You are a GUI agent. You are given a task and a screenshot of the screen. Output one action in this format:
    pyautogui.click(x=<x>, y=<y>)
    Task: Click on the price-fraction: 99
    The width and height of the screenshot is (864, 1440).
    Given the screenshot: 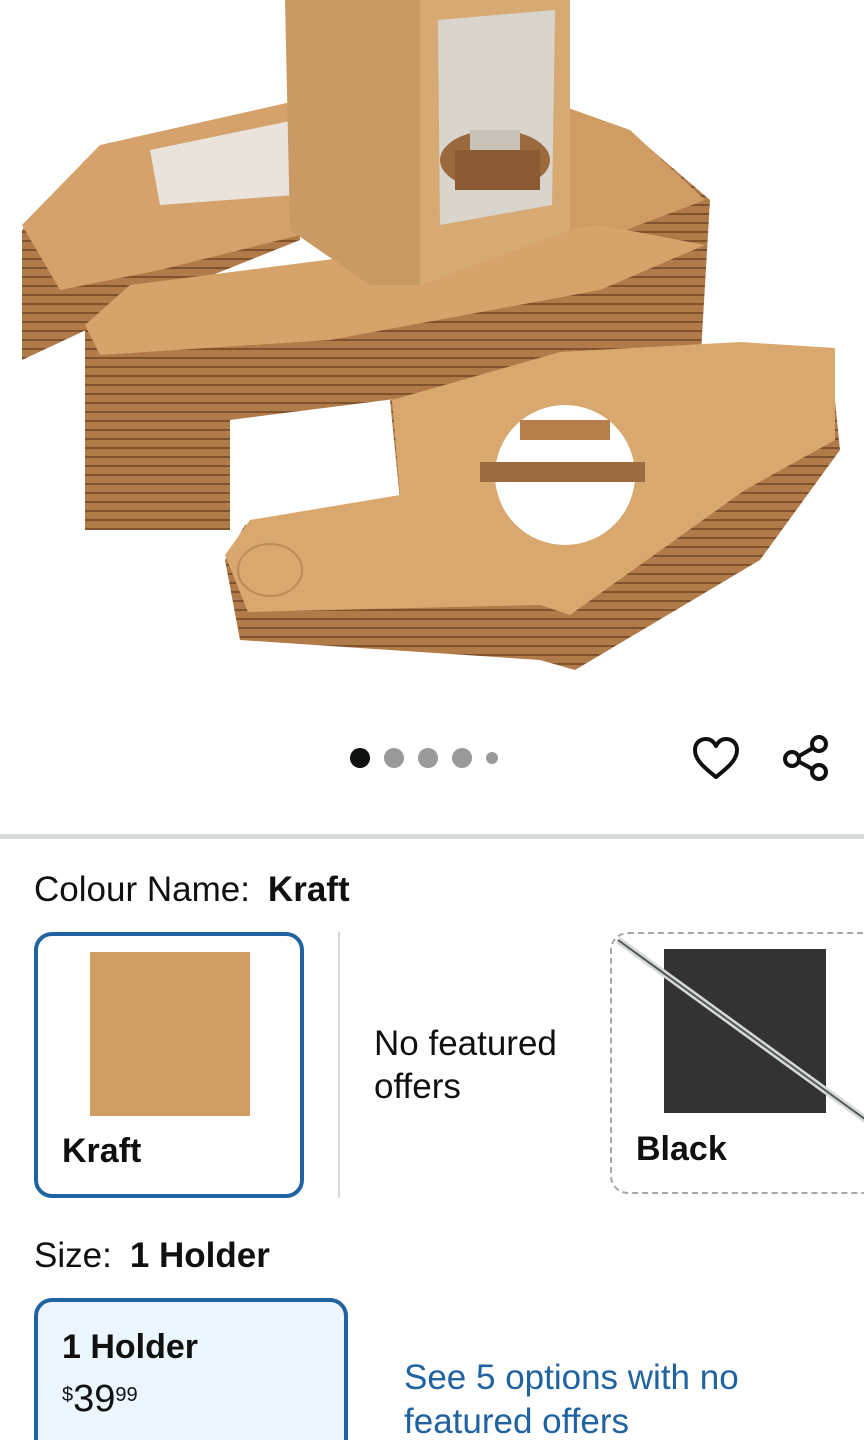 What is the action you would take?
    pyautogui.click(x=126, y=1395)
    